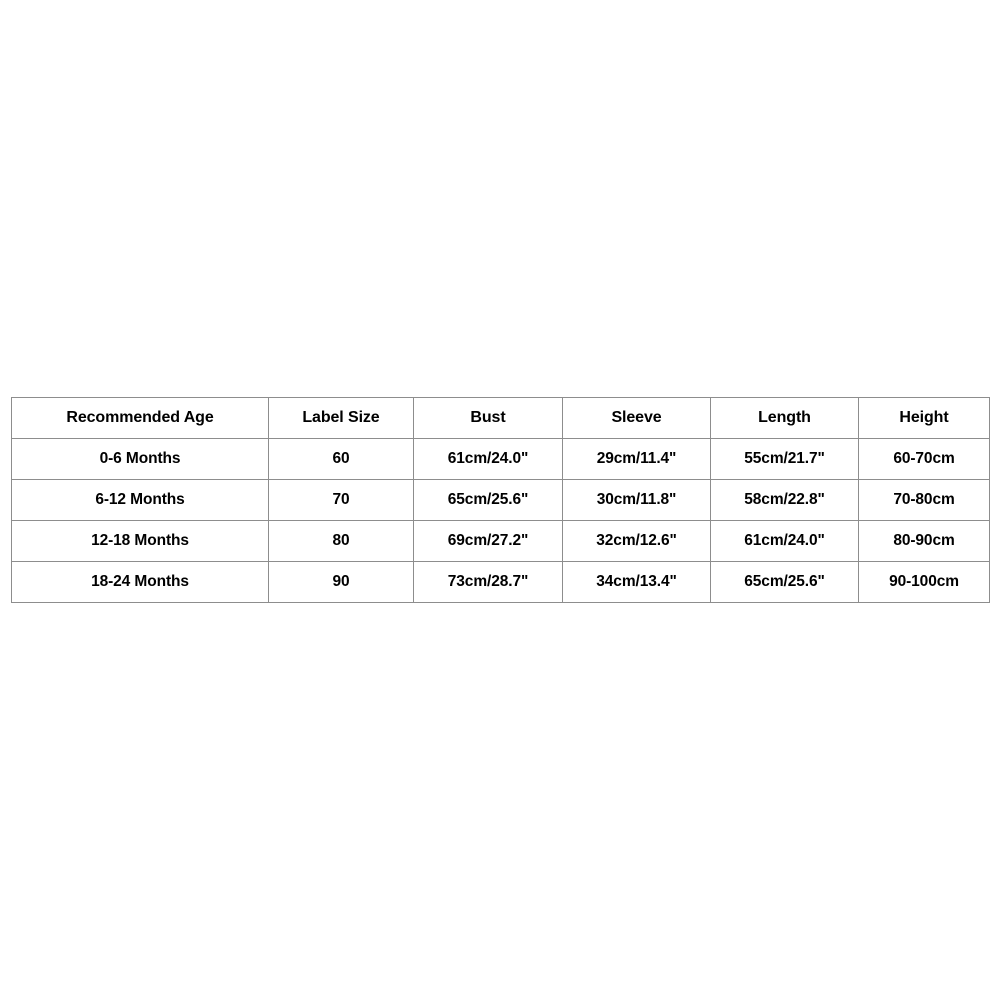  What do you see at coordinates (488, 418) in the screenshot?
I see `column-header-bust: Bust` at bounding box center [488, 418].